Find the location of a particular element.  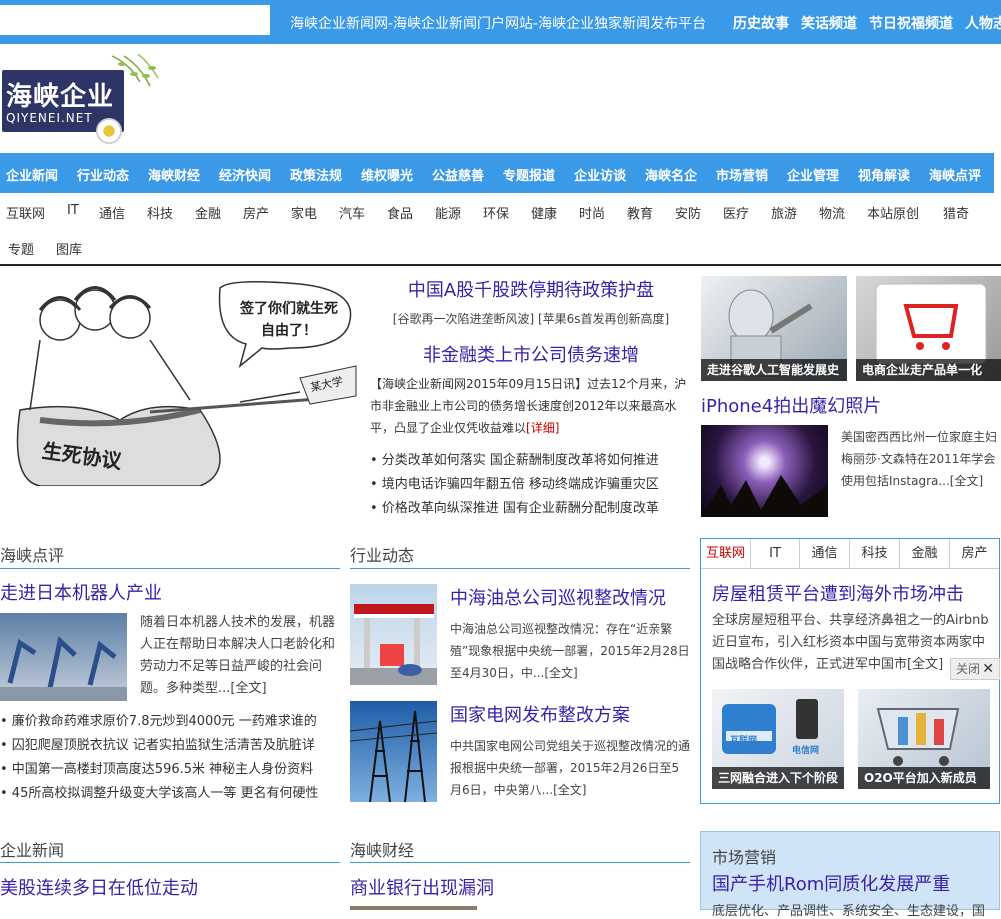

headline-title: 中国A股千股跌停期待政策护盘 is located at coordinates (531, 289).